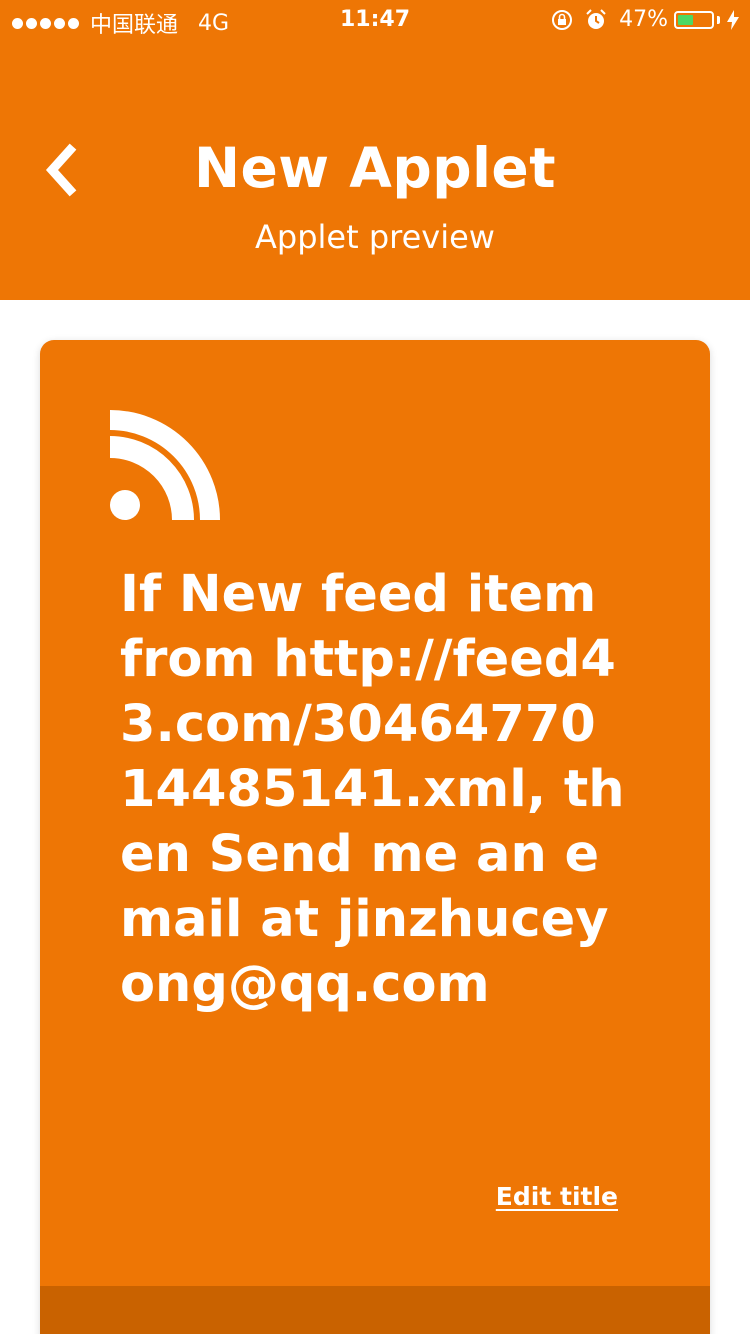 This screenshot has width=750, height=1334. What do you see at coordinates (557, 1196) in the screenshot?
I see `edit-title-link: Edit title` at bounding box center [557, 1196].